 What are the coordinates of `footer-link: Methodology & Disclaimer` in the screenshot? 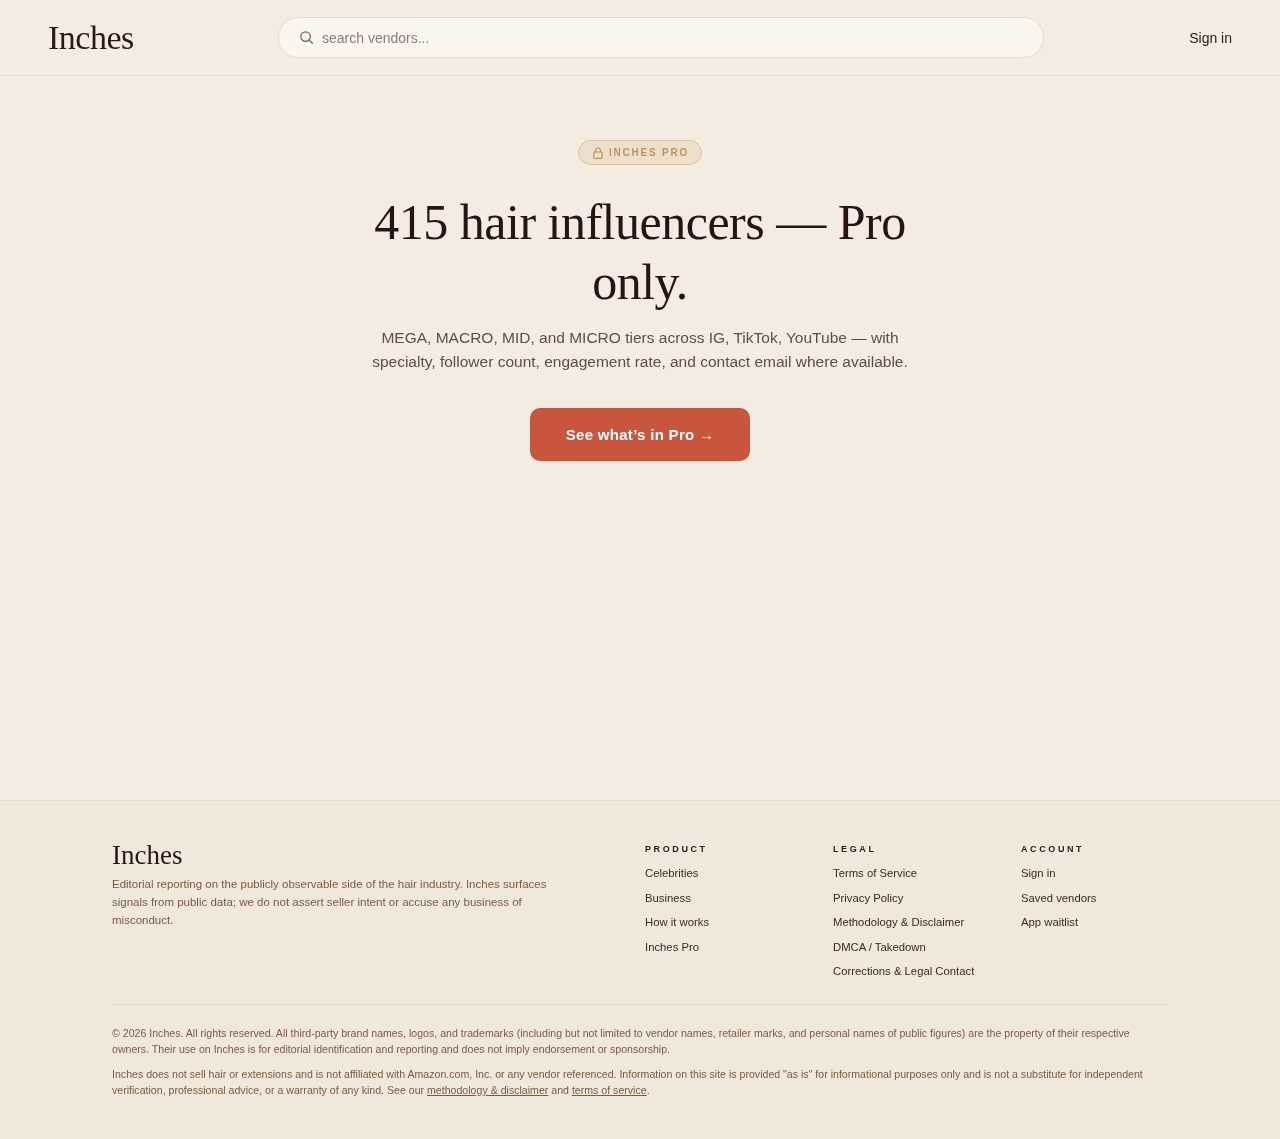 It's located at (899, 922).